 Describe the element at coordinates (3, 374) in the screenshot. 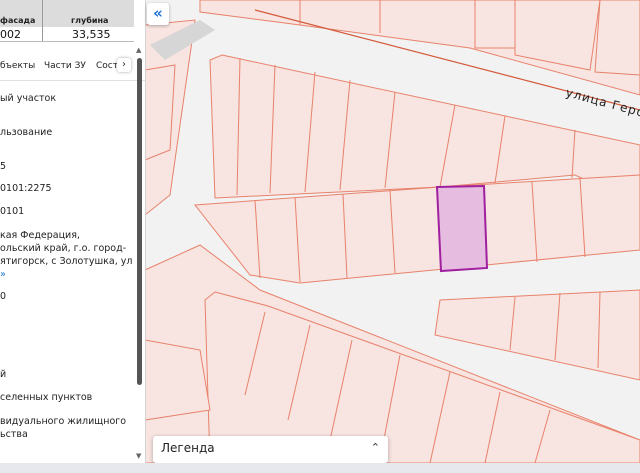

I see `detail-item: й` at that location.